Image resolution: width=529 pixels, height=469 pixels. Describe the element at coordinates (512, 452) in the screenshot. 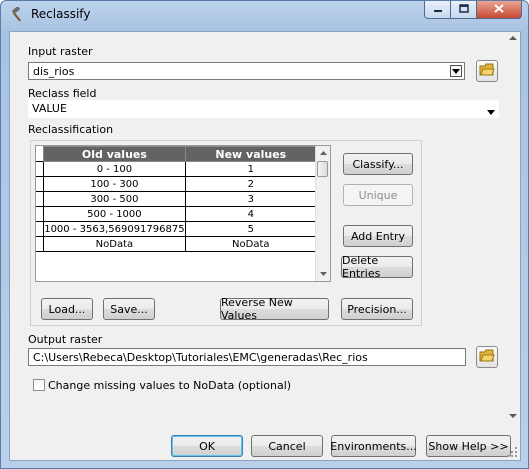

I see `resize-grip-icon` at that location.